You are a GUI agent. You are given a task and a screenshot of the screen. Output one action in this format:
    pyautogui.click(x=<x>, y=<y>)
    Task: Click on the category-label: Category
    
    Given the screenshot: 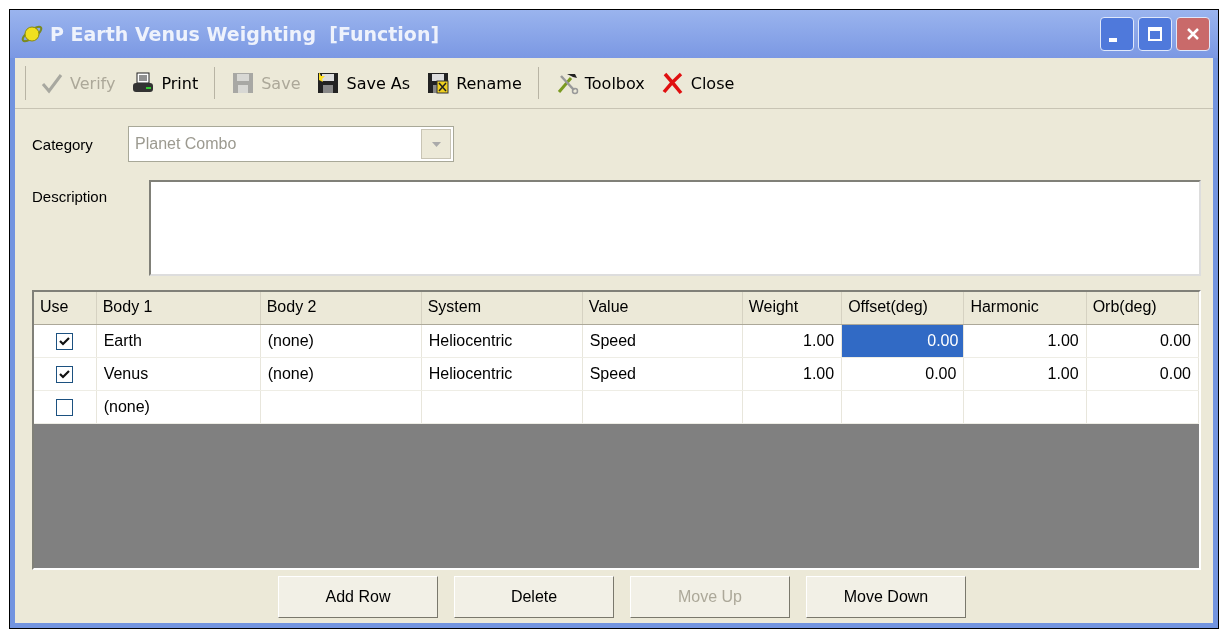 What is the action you would take?
    pyautogui.click(x=63, y=144)
    